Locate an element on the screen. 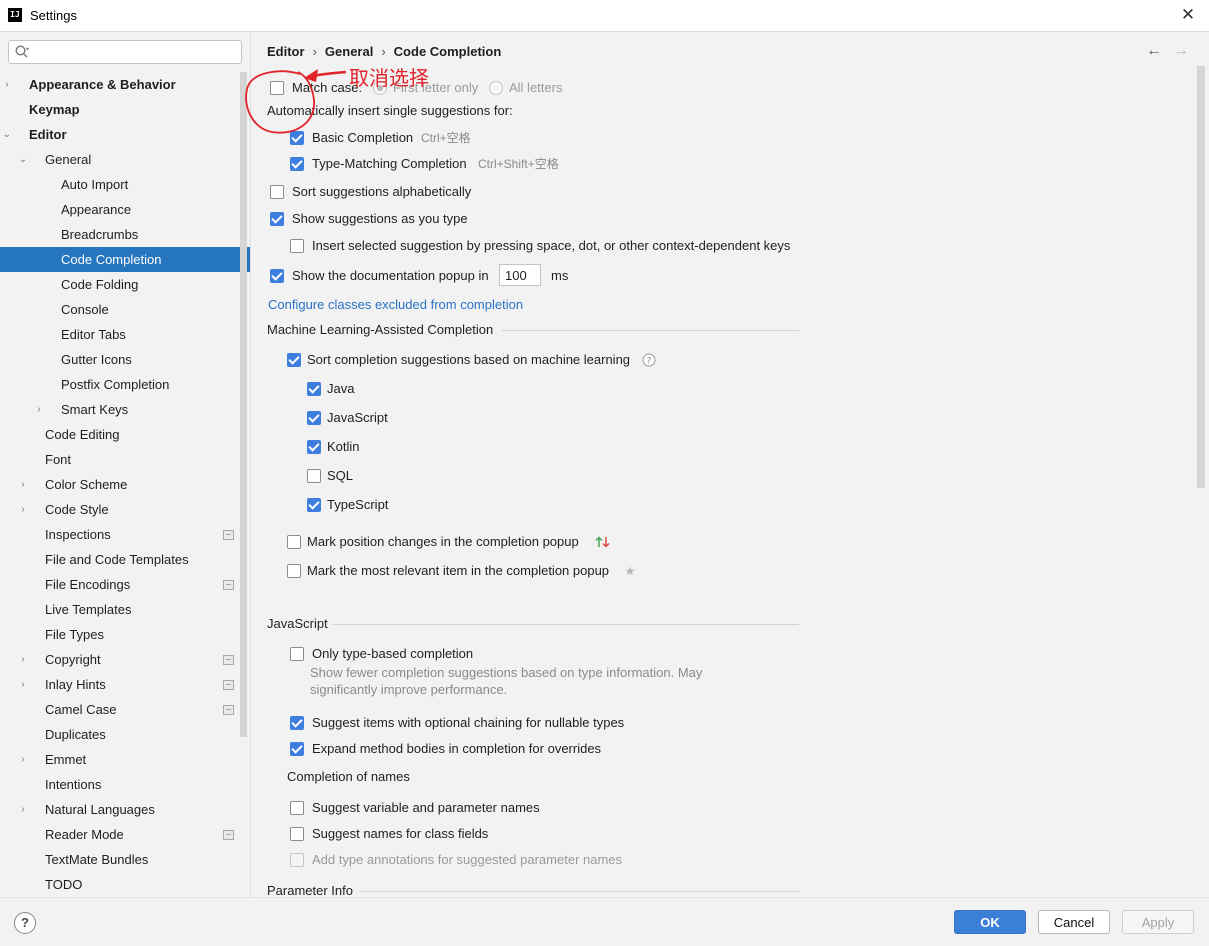 The width and height of the screenshot is (1209, 946). sidebar-item: › Inlay Hints is located at coordinates (125, 684).